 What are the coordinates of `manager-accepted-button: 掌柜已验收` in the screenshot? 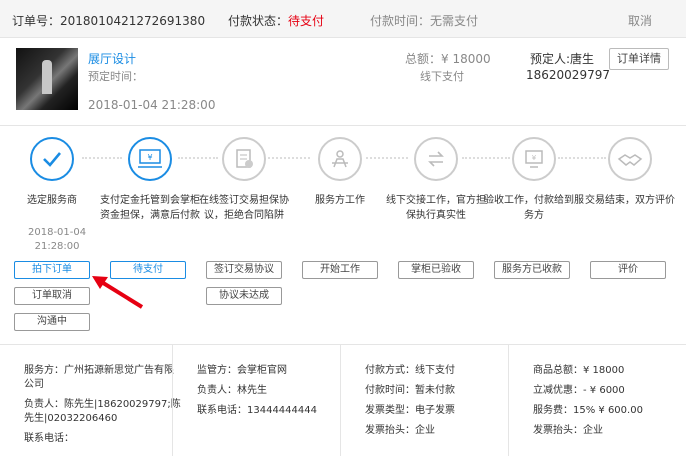 It's located at (436, 270).